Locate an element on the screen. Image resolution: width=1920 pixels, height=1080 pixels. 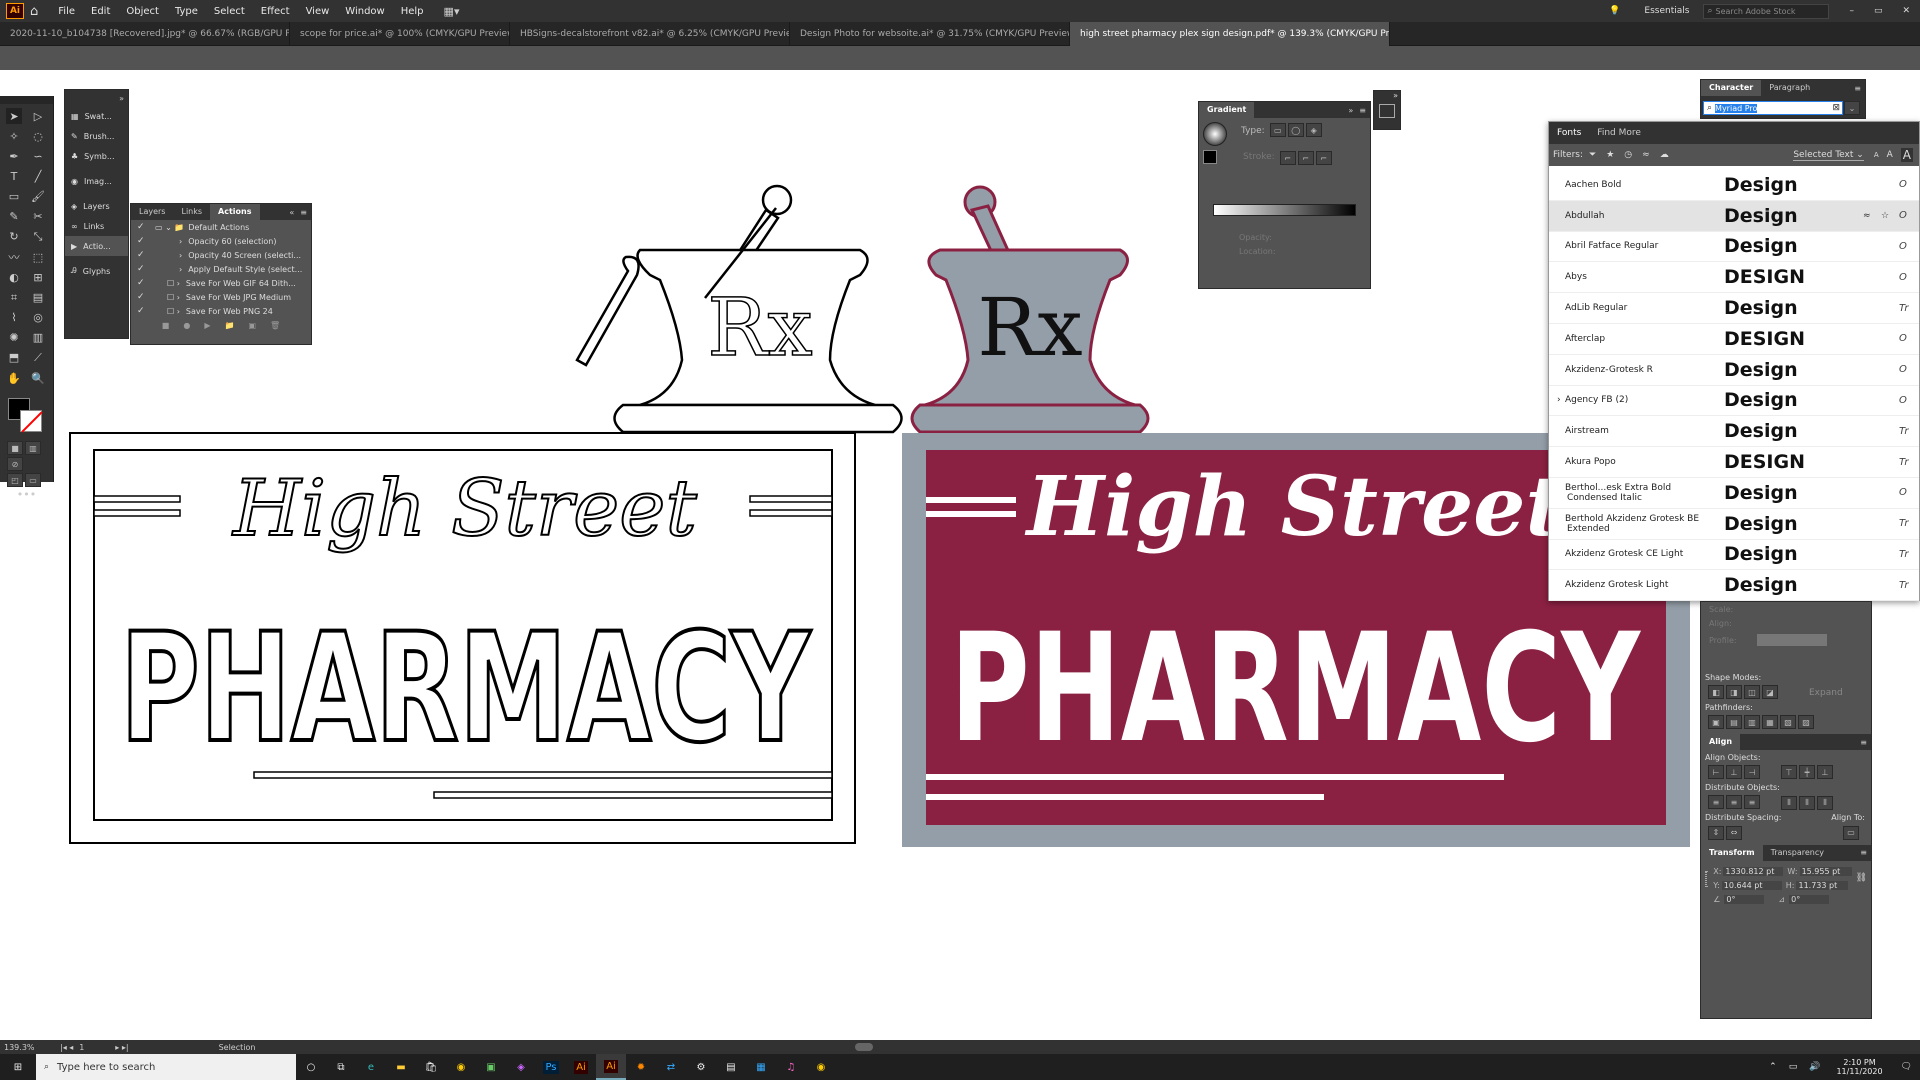
gradient-slider is located at coordinates (1284, 210).